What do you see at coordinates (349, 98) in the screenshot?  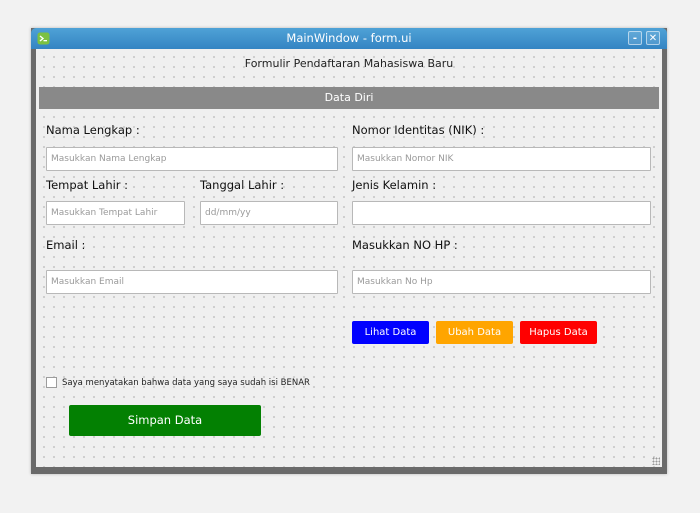 I see `section-header-data-diri: Data Diri` at bounding box center [349, 98].